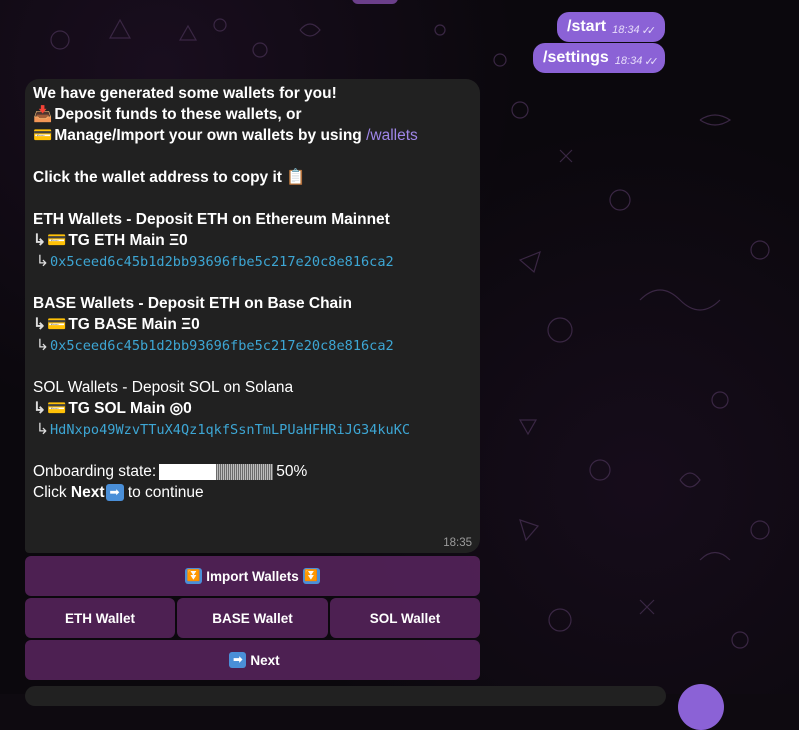 Image resolution: width=799 pixels, height=730 pixels. What do you see at coordinates (296, 177) in the screenshot?
I see `clipboard-icon: 📋` at bounding box center [296, 177].